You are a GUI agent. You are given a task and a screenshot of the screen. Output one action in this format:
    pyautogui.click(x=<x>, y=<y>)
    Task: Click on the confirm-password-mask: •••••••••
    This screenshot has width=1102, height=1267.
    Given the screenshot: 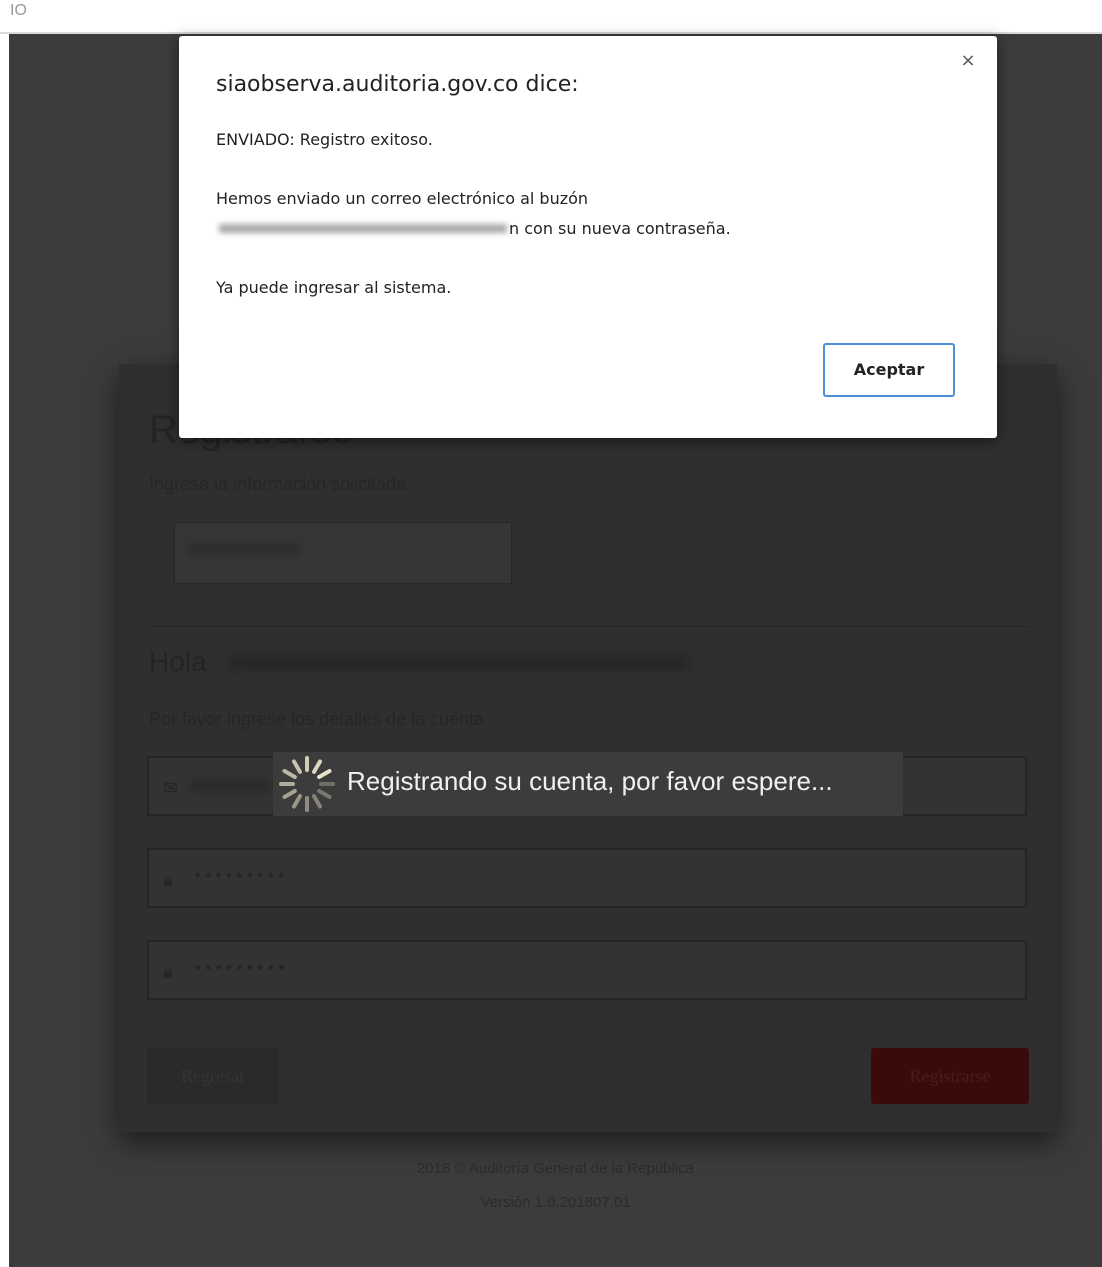 What is the action you would take?
    pyautogui.click(x=240, y=967)
    